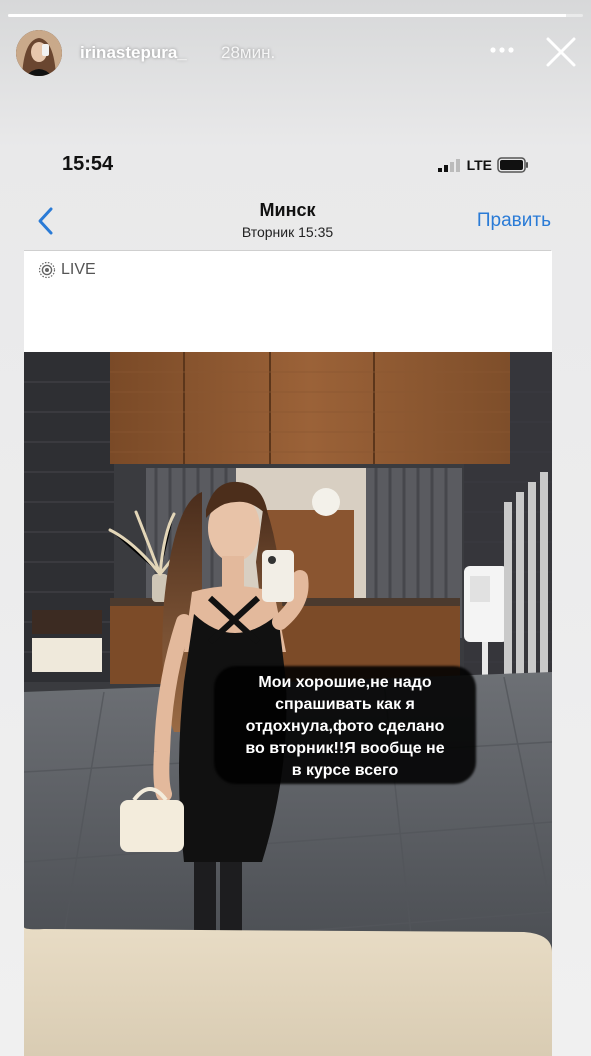 The width and height of the screenshot is (591, 1056). I want to click on signal-icon, so click(448, 165).